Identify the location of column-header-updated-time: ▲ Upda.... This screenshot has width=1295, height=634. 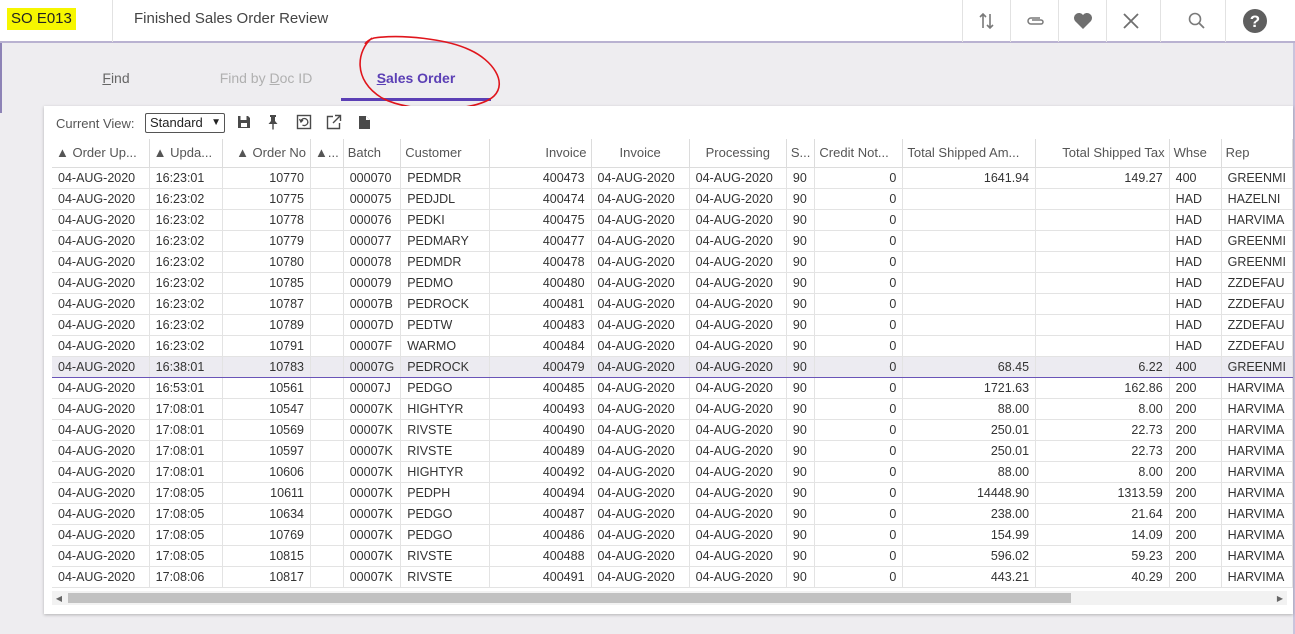
(186, 153).